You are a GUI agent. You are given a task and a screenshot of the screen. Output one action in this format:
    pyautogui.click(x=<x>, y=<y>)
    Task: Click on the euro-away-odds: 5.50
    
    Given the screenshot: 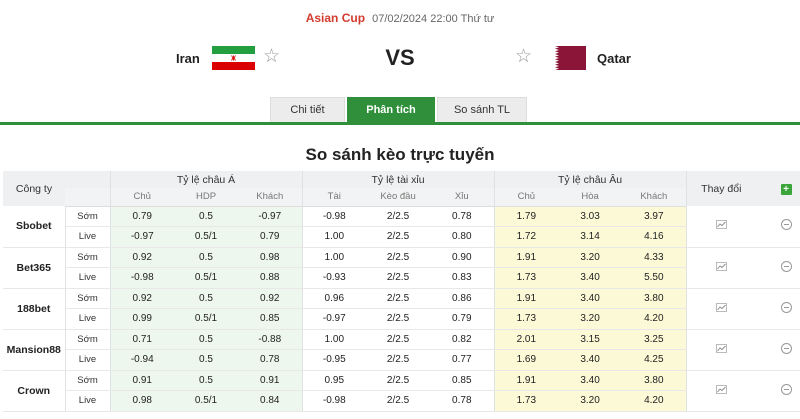 What is the action you would take?
    pyautogui.click(x=654, y=278)
    